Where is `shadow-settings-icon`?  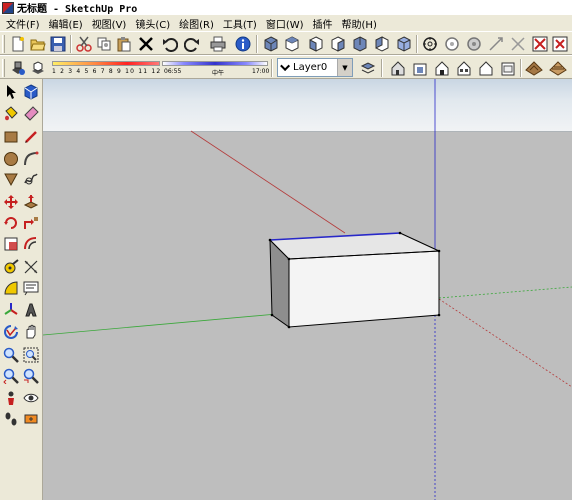
shadow-settings-icon is located at coordinates (18, 68).